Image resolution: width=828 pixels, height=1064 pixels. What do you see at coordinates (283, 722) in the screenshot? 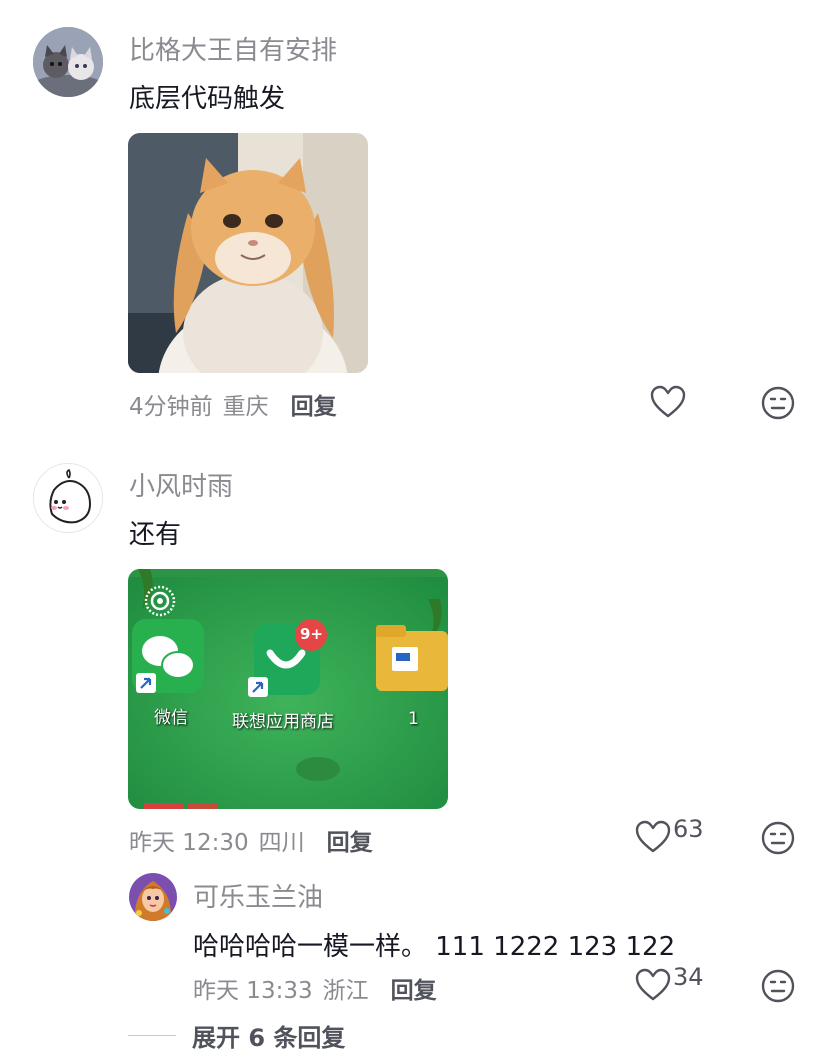
I see `app-label-lenovo-store: 联想应用商店` at bounding box center [283, 722].